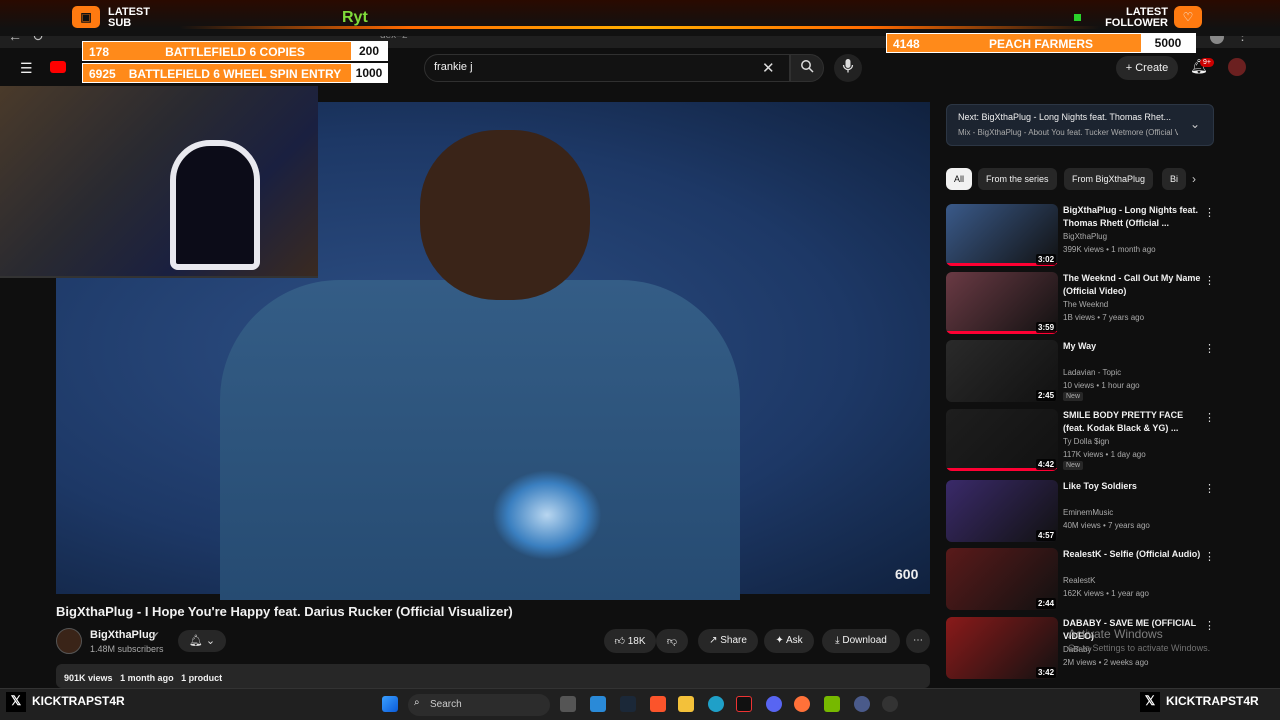 Image resolution: width=1280 pixels, height=720 pixels. I want to click on nvidia-icon, so click(832, 704).